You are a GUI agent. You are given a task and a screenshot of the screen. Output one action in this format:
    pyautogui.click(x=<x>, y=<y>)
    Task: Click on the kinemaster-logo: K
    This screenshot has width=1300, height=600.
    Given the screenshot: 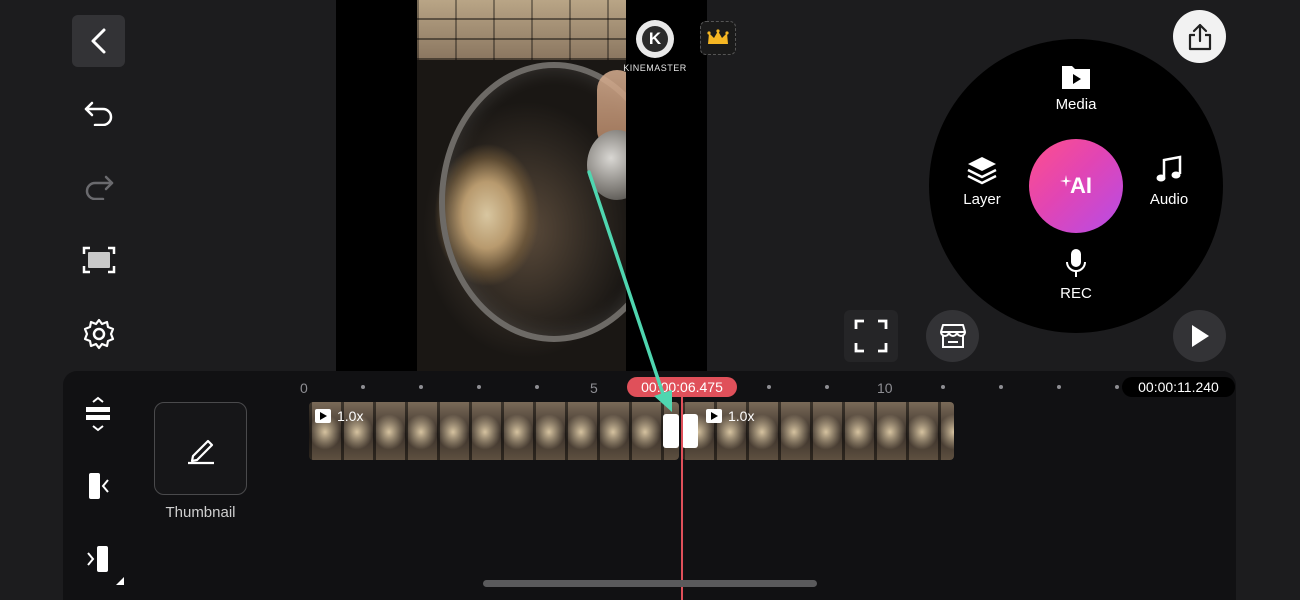 What is the action you would take?
    pyautogui.click(x=655, y=39)
    